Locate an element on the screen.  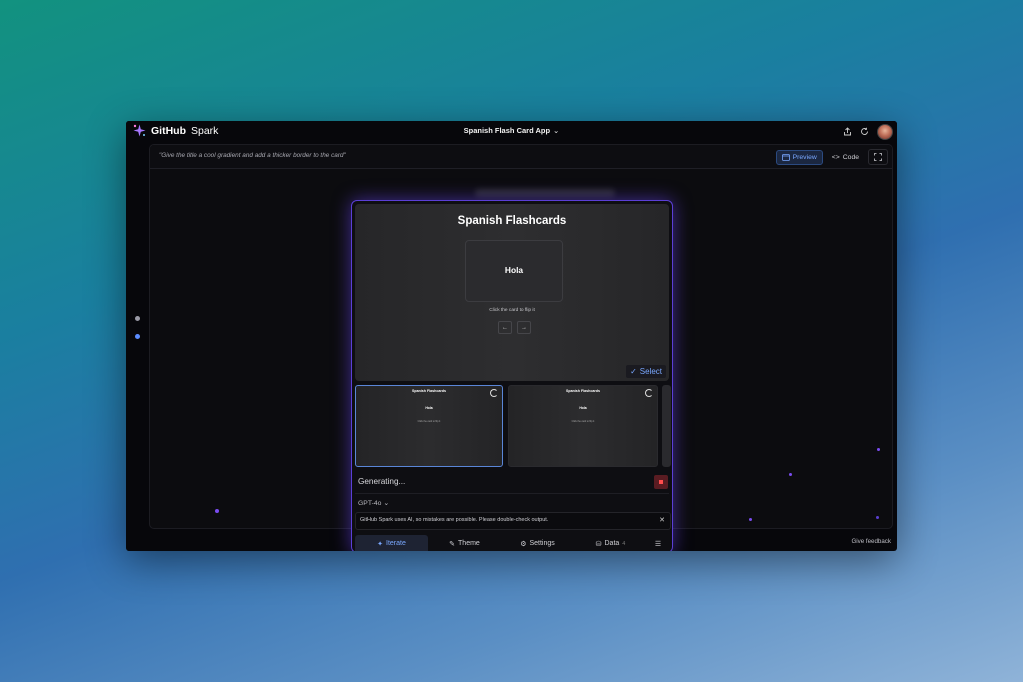
bottom-tabs: ✦ Iterate ✎ Theme ⚙ Settings ⛁ Data 4 ☰ is located at coordinates (512, 543).